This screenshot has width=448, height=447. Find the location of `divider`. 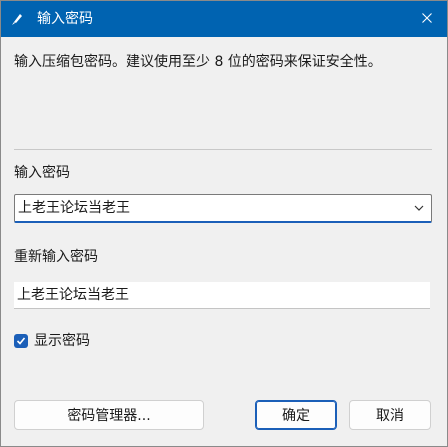

divider is located at coordinates (223, 149).